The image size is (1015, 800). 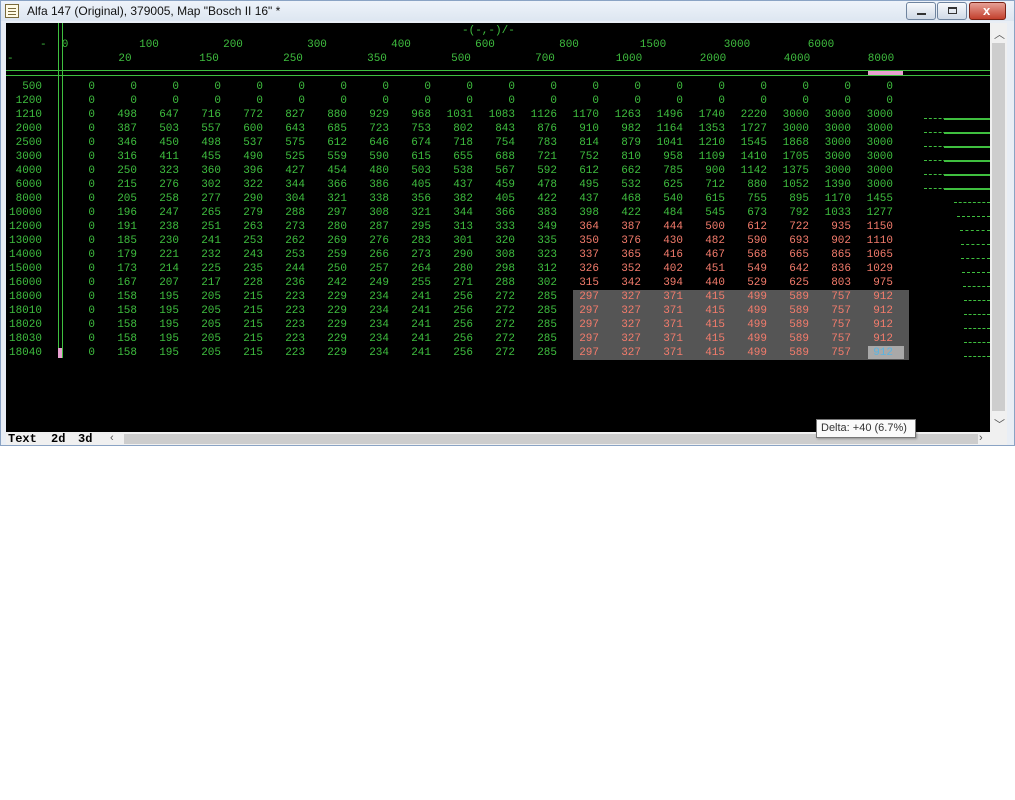 I want to click on map-cell: 612, so click(x=749, y=227).